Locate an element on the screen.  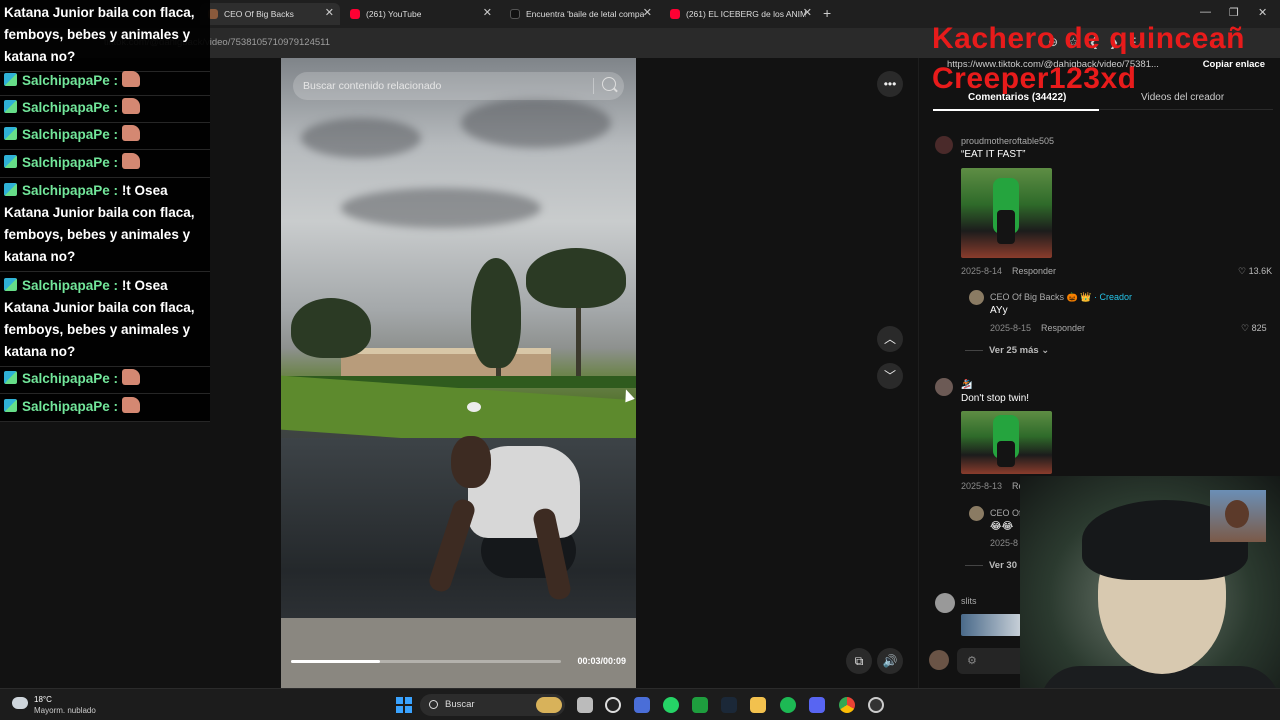
steam-icon is located at coordinates (729, 705).